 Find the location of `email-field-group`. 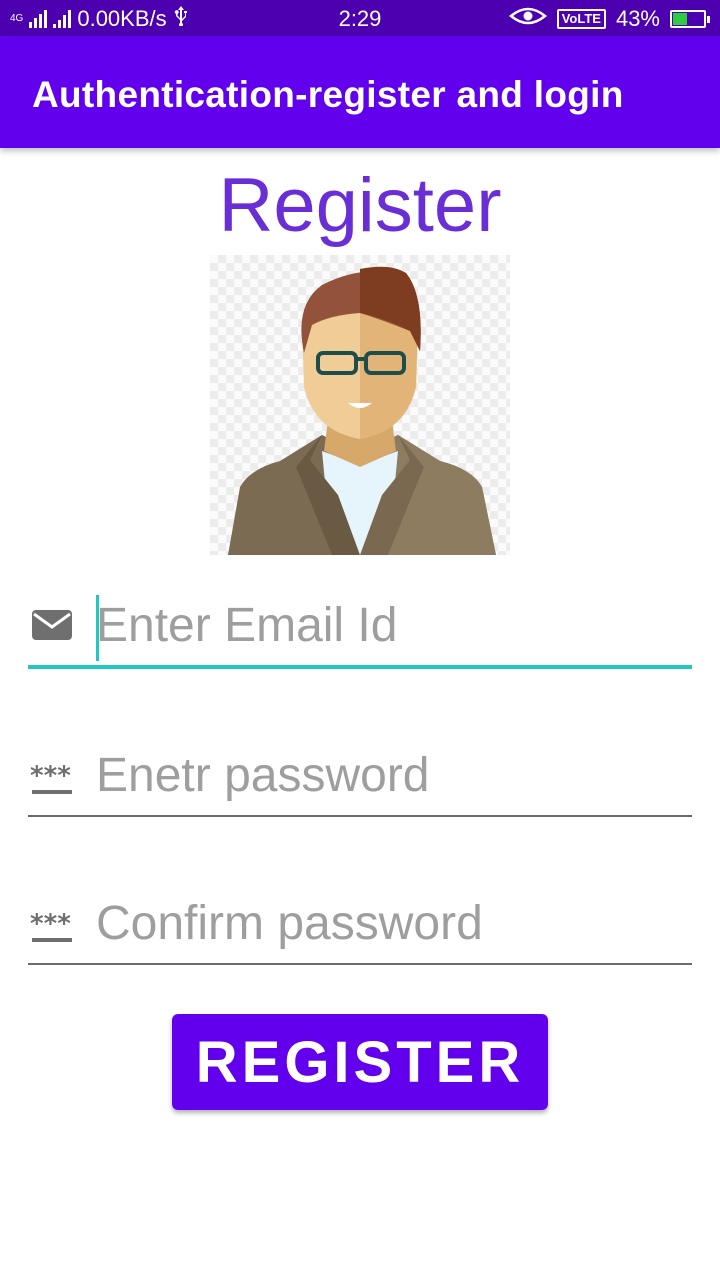

email-field-group is located at coordinates (360, 635).